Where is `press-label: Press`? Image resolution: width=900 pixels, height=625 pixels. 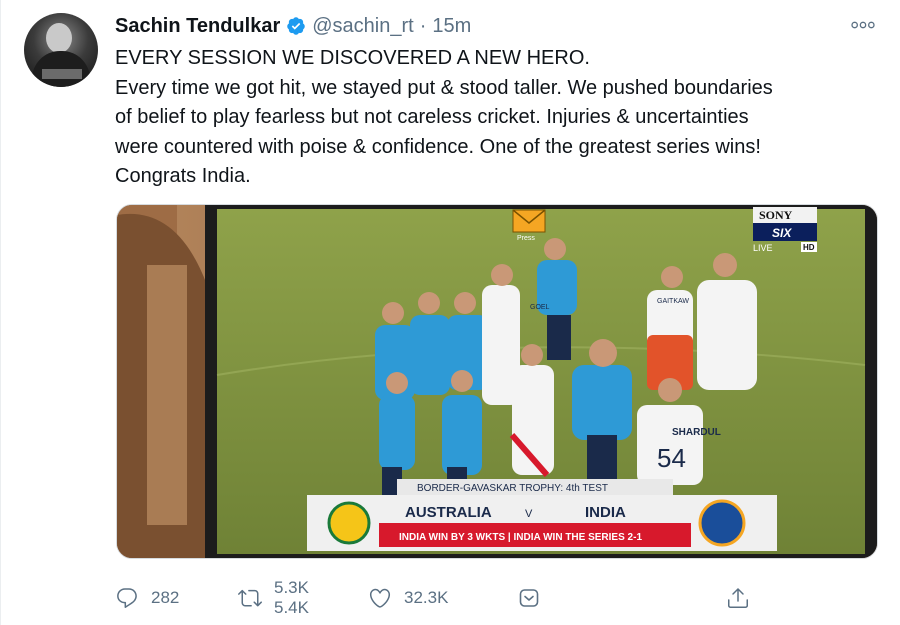 press-label: Press is located at coordinates (526, 238).